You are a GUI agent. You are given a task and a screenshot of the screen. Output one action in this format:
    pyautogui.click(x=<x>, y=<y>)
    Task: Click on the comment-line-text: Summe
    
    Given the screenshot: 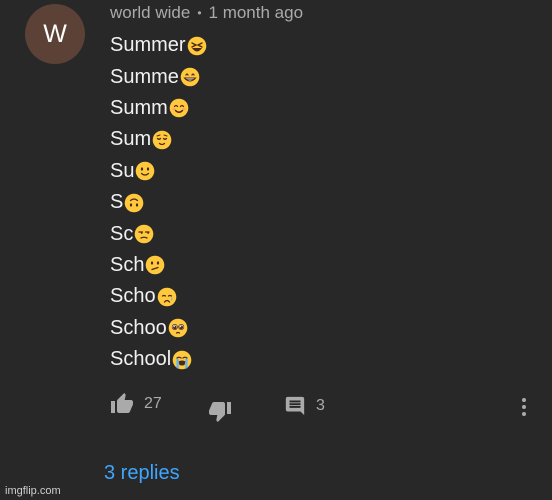 What is the action you would take?
    pyautogui.click(x=144, y=76)
    